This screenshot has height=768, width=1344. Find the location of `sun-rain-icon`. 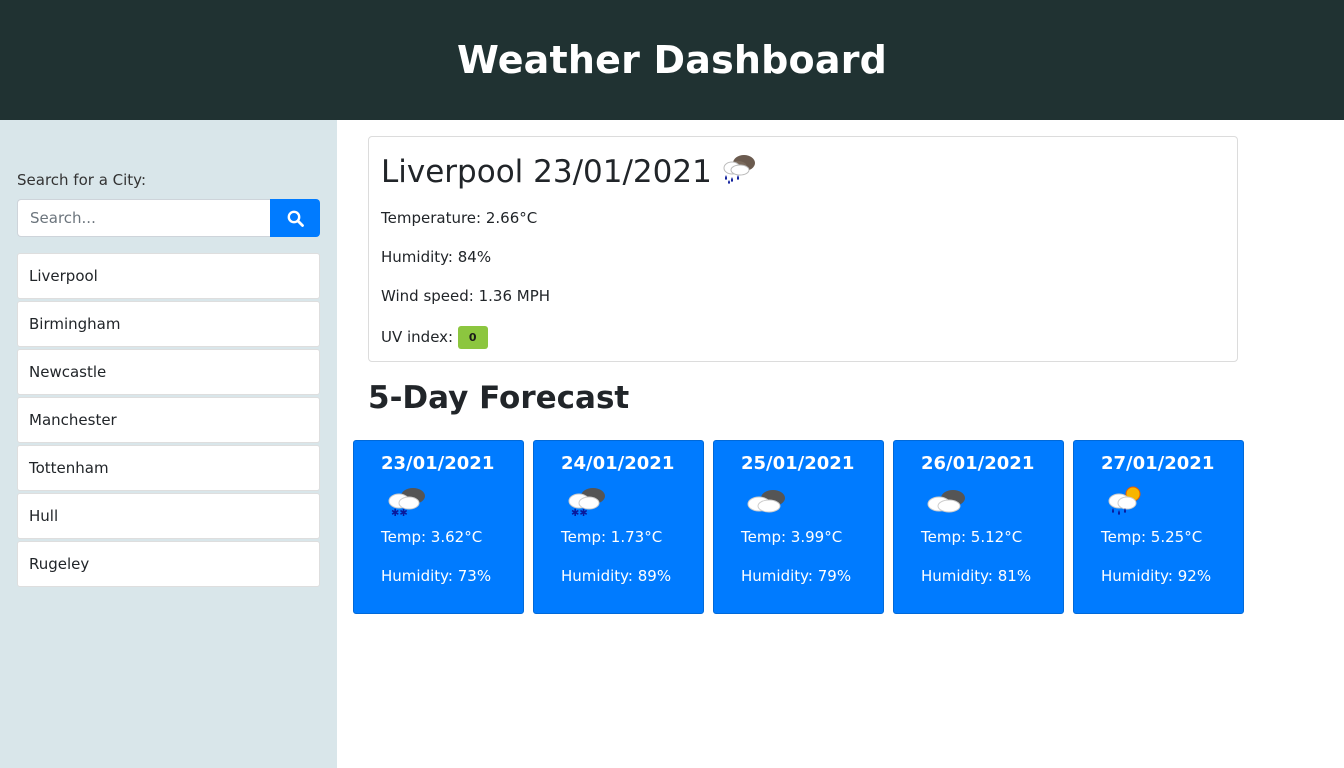

sun-rain-icon is located at coordinates (1172, 502).